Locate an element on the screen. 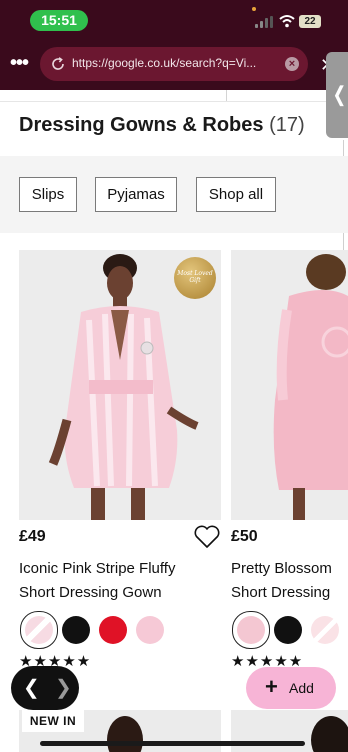 This screenshot has height=752, width=348. filter-chips: Slips Pyjamas Shop all is located at coordinates (174, 194).